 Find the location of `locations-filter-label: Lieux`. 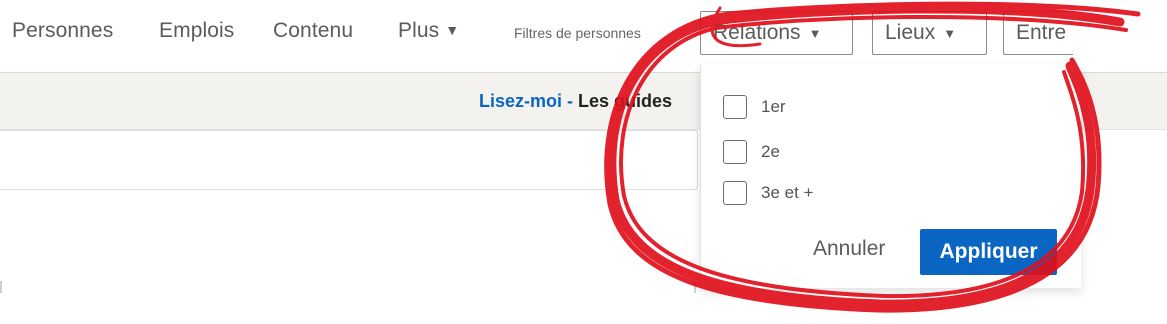

locations-filter-label: Lieux is located at coordinates (910, 32).